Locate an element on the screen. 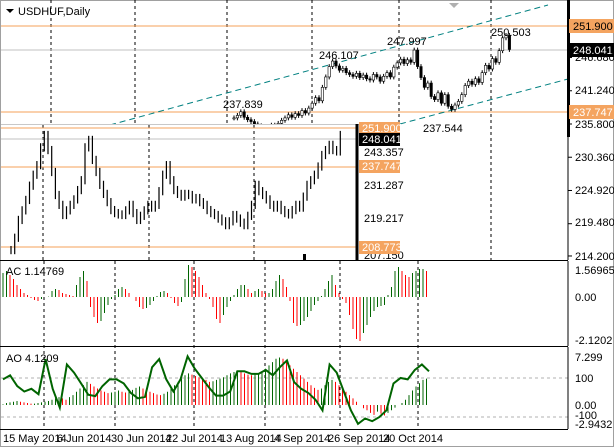 Image resolution: width=614 pixels, height=447 pixels. date-label: 22 Jul 2014 is located at coordinates (194, 439).